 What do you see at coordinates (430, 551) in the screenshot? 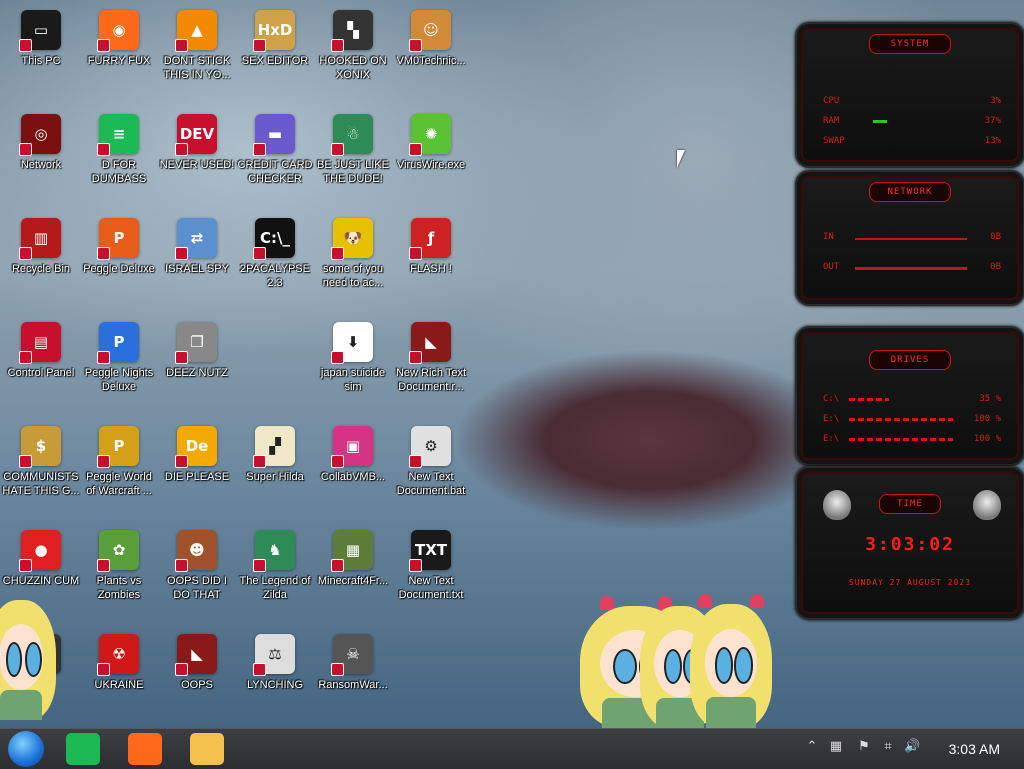
I see `text-file-icon: TXT` at bounding box center [430, 551].